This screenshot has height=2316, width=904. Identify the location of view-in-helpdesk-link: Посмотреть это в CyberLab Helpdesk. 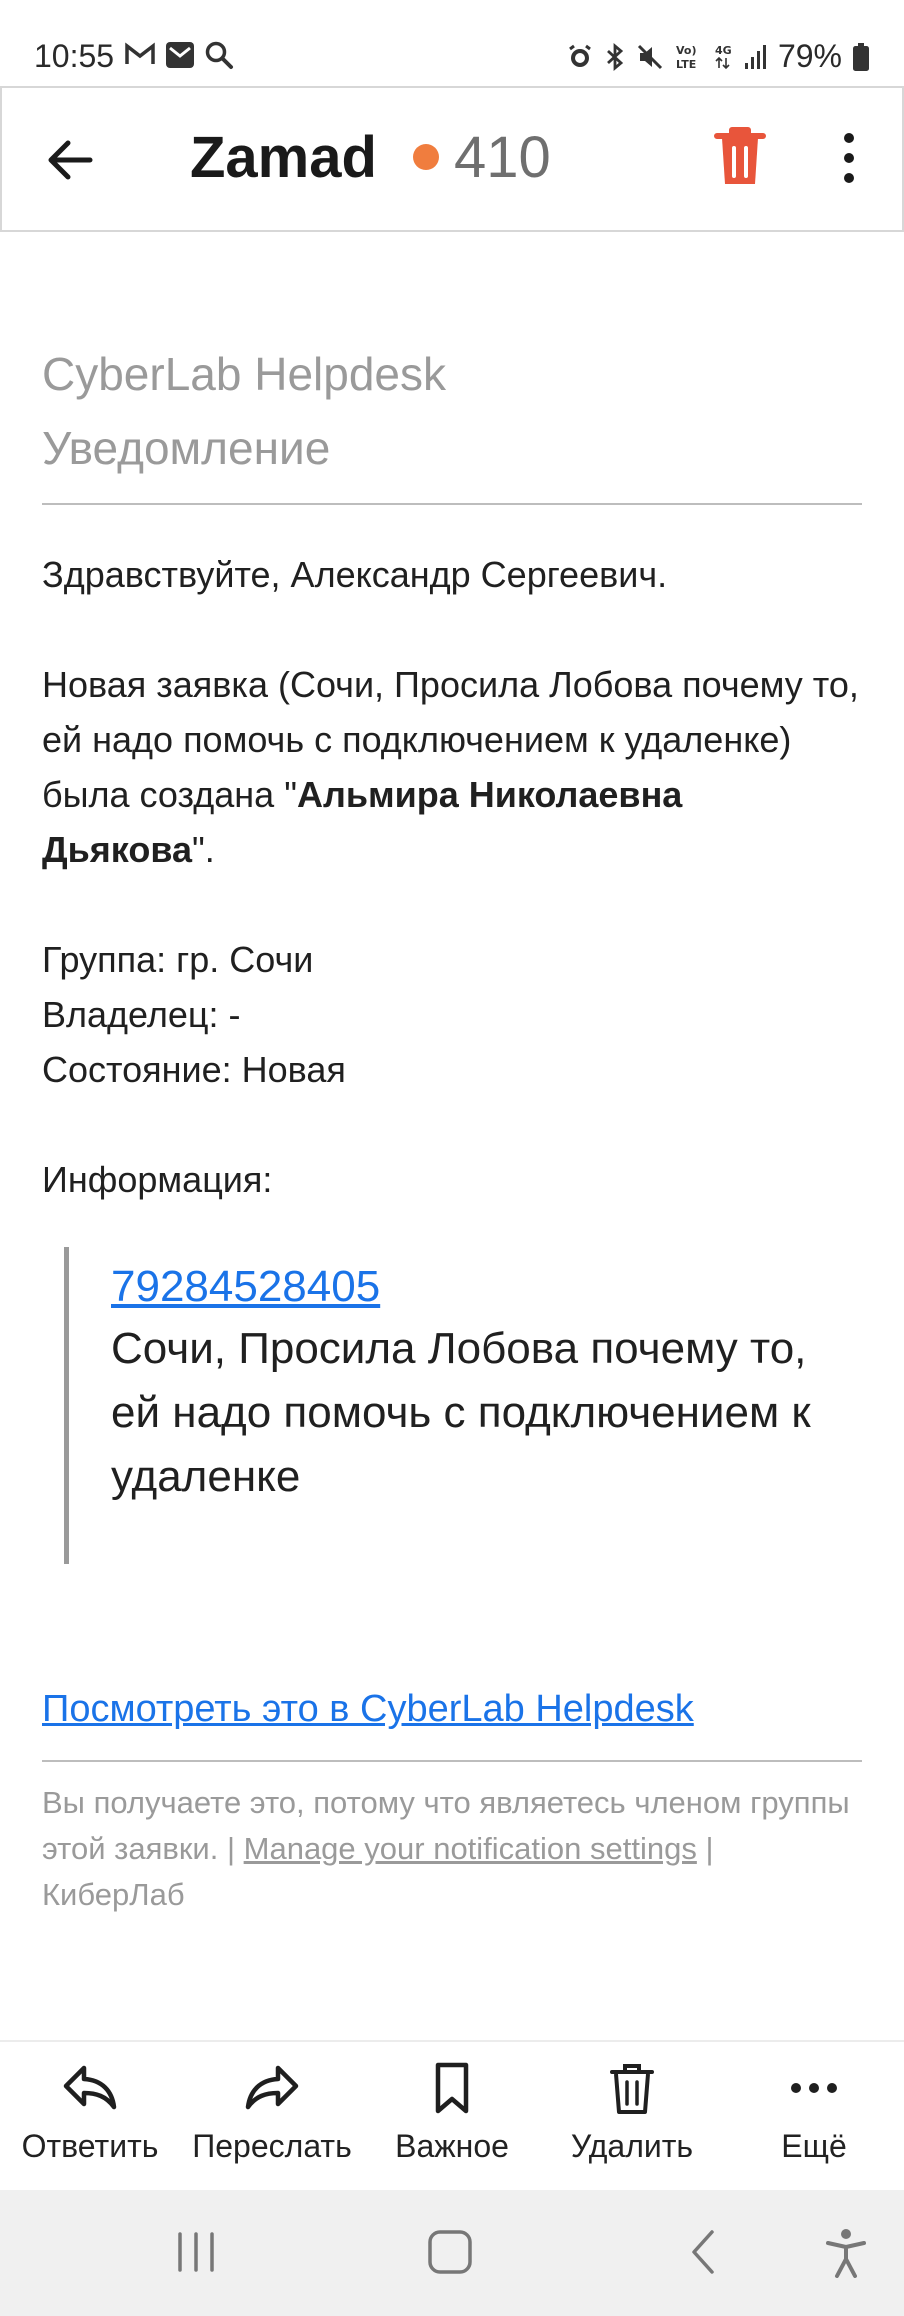
(452, 1709).